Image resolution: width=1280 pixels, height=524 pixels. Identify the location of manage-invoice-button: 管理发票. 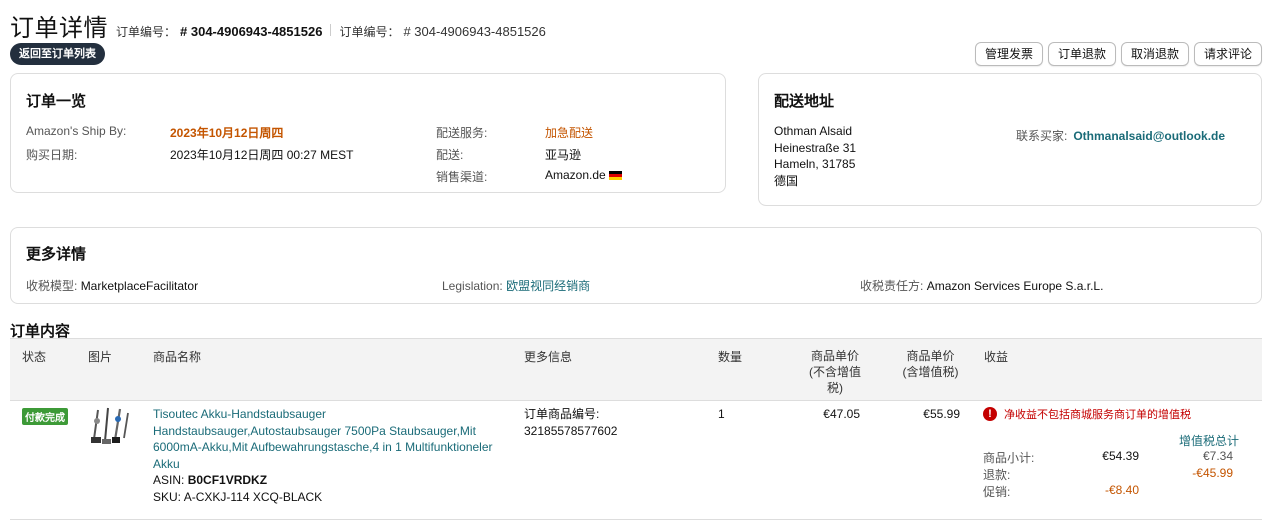
(1008, 54).